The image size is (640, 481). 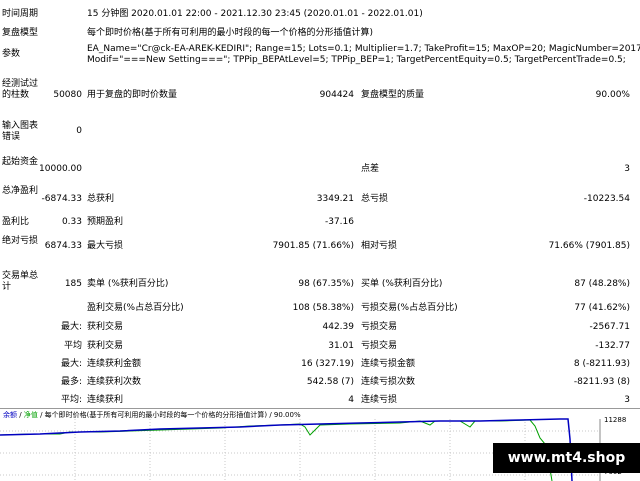 I want to click on bars-value: 50080, so click(x=67, y=95).